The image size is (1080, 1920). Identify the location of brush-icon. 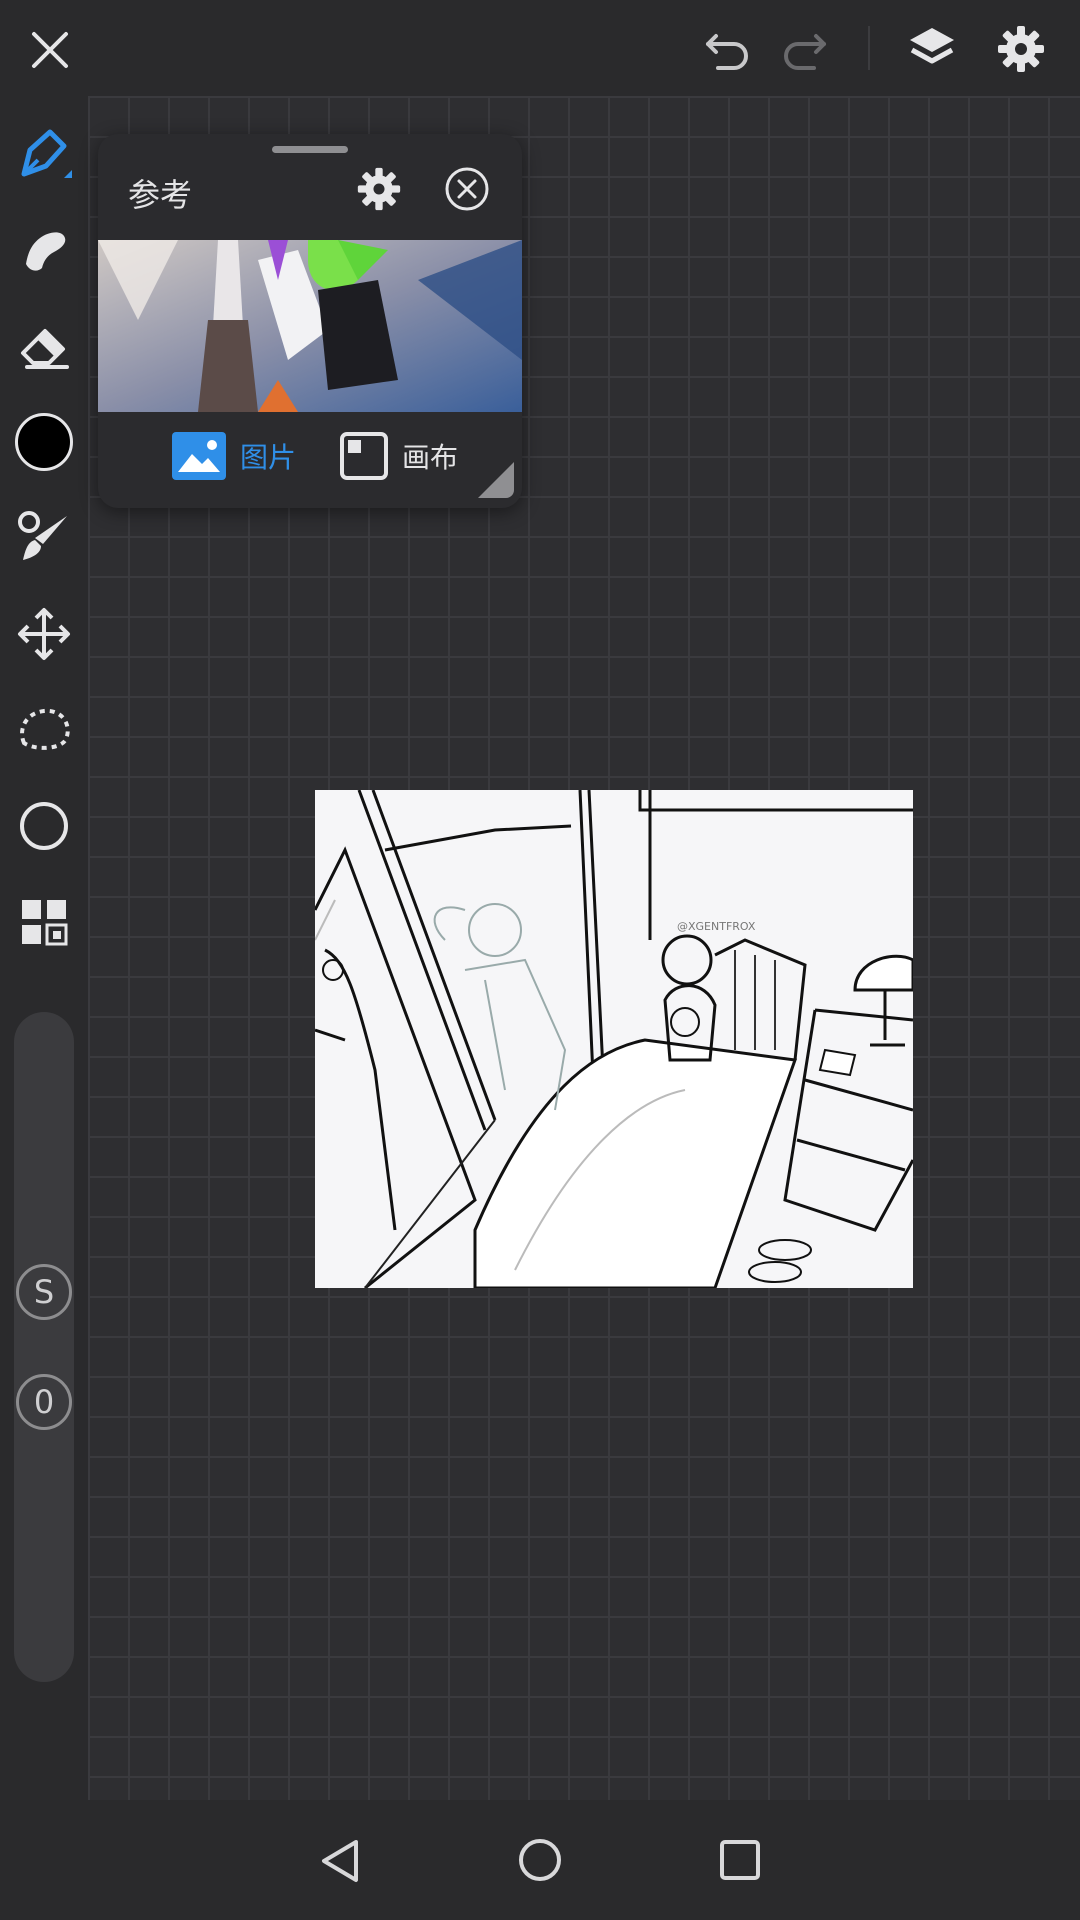
(42, 535).